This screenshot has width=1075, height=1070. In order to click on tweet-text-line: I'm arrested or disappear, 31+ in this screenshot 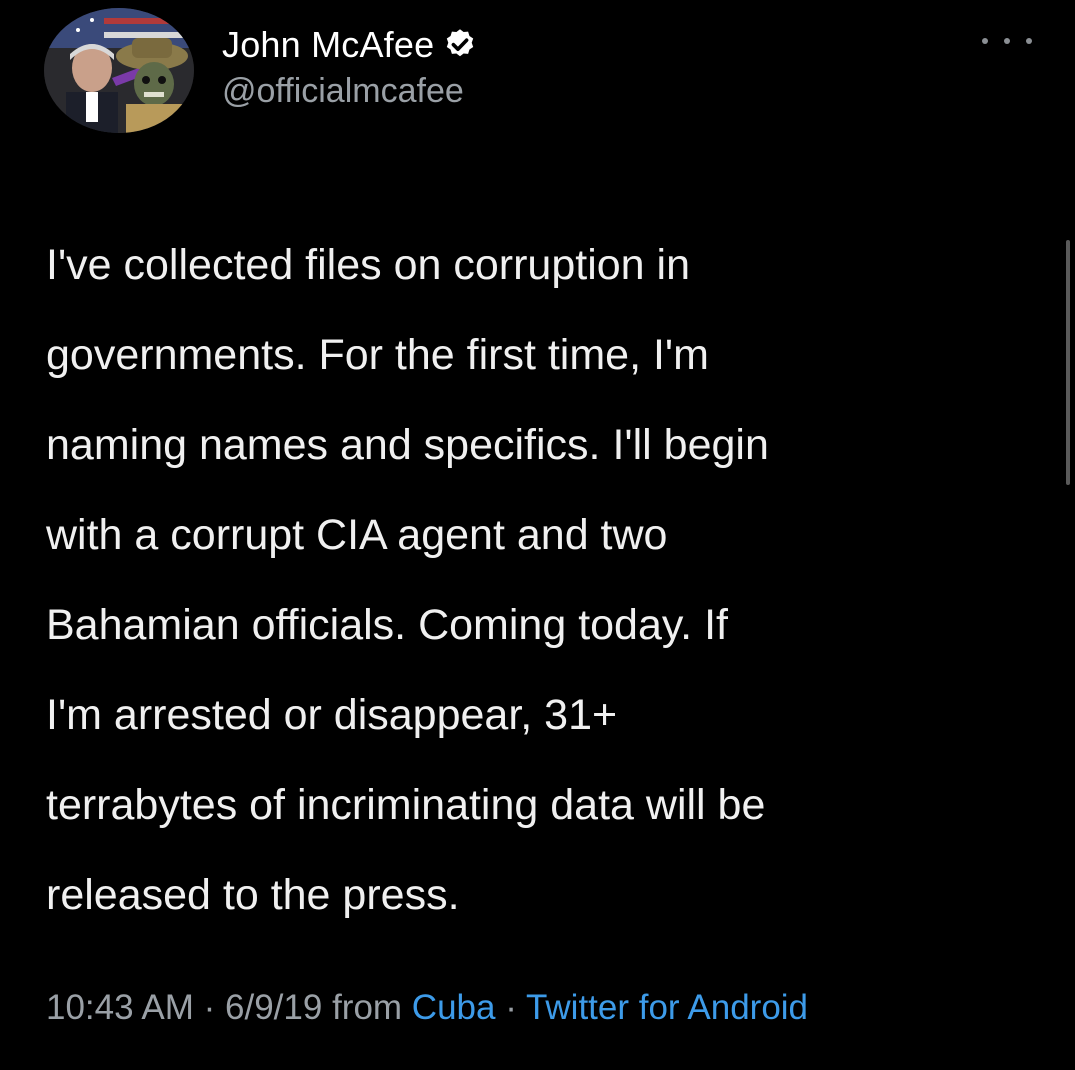, I will do `click(332, 715)`.